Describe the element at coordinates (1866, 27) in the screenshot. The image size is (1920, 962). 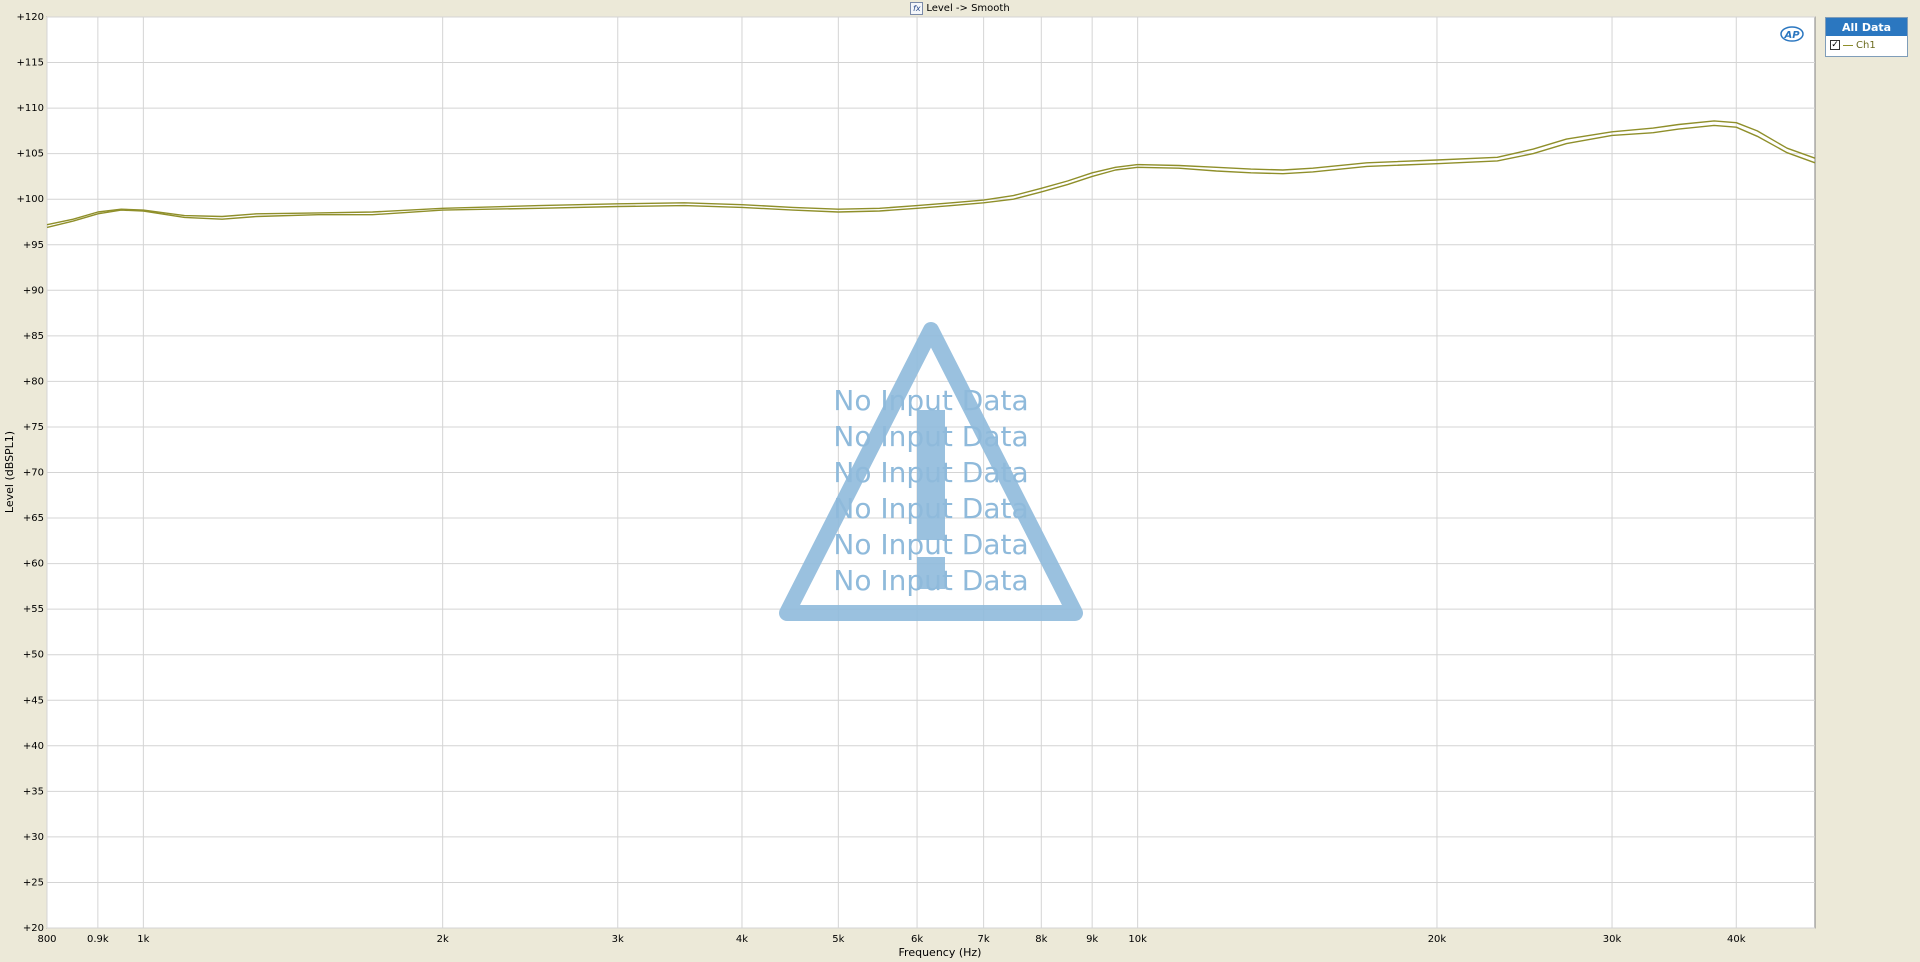
I see `legend-header-all-data: All Data` at that location.